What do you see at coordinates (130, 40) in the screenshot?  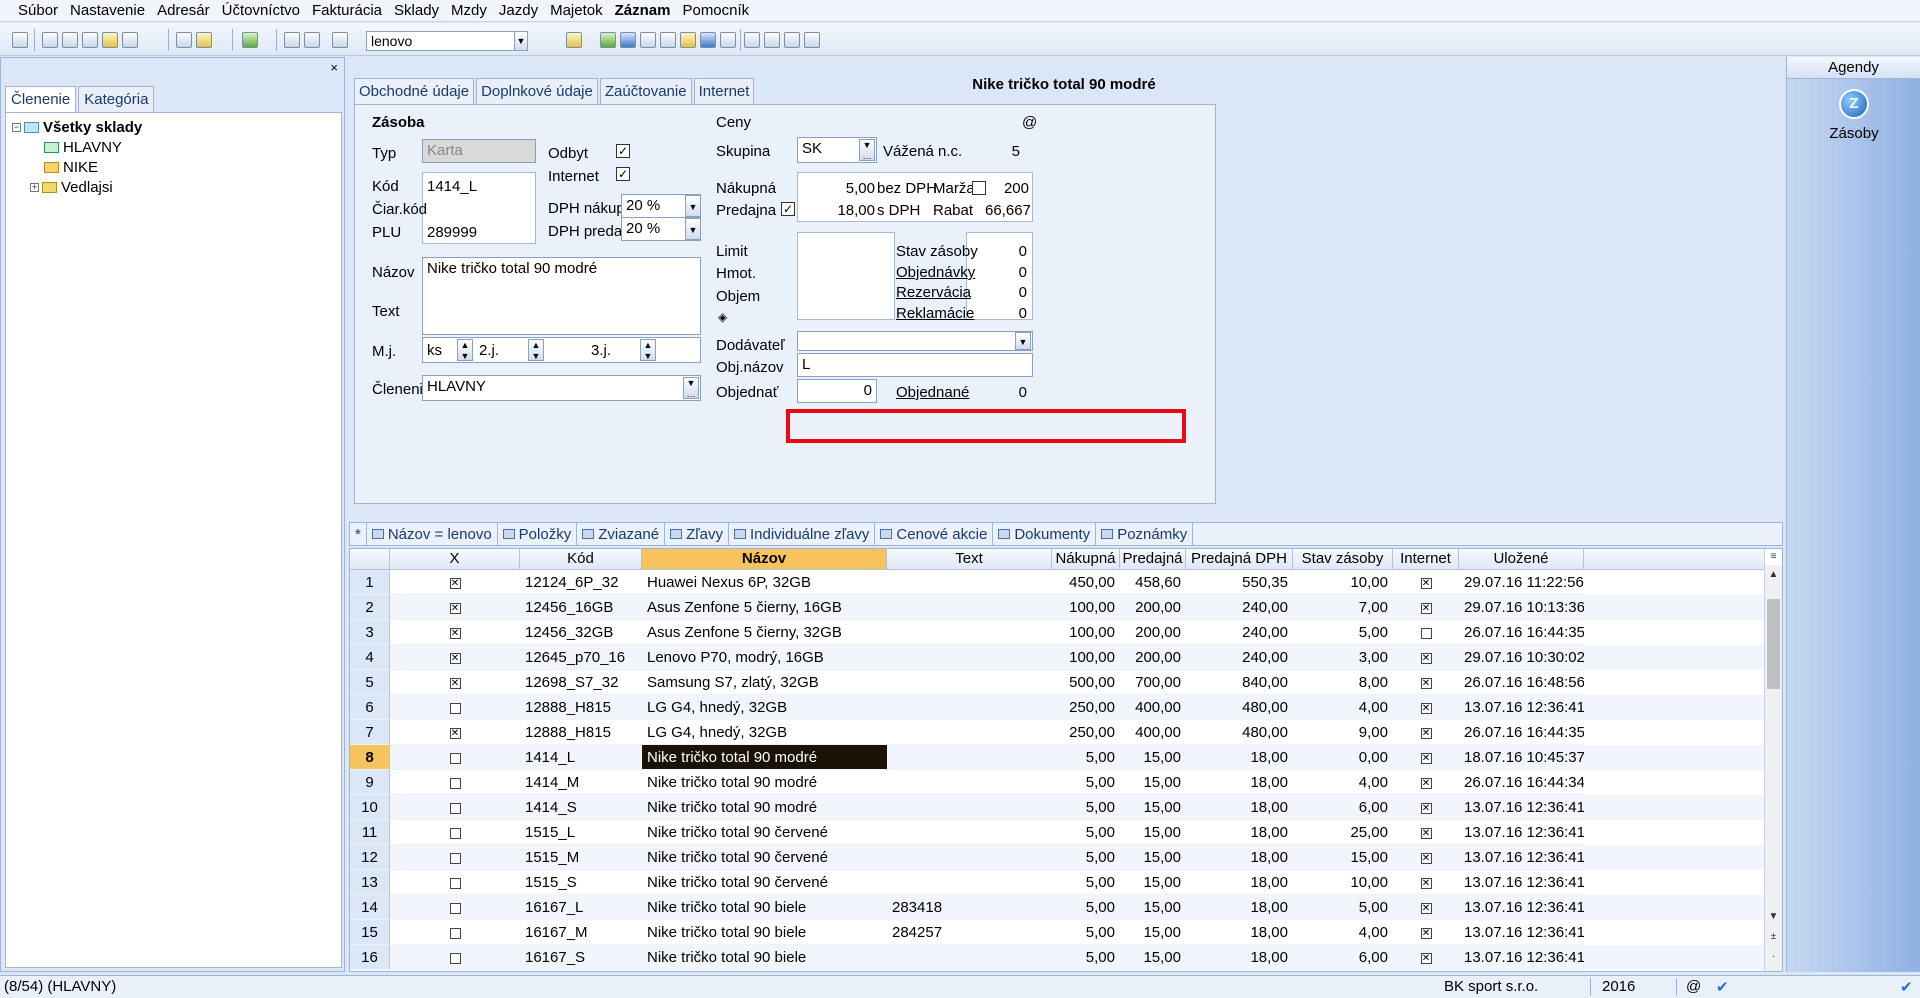 I see `send-icon` at bounding box center [130, 40].